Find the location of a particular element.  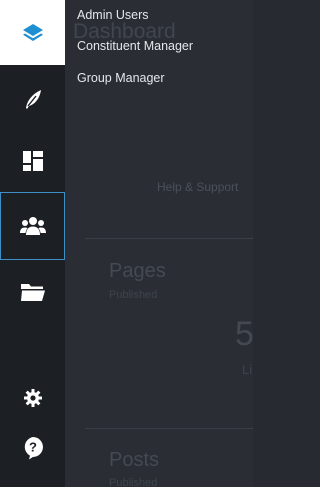

help-support-link: Help & Support is located at coordinates (197, 187).